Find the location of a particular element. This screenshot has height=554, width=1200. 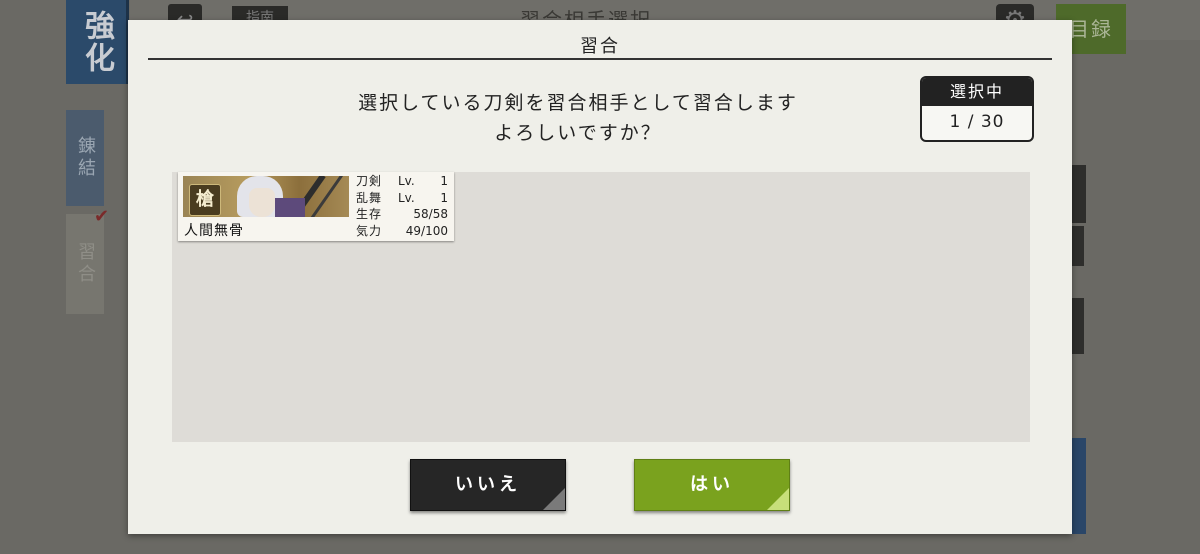

stat-row-sword-level: 刀剣 Lv. 1 is located at coordinates (403, 181).